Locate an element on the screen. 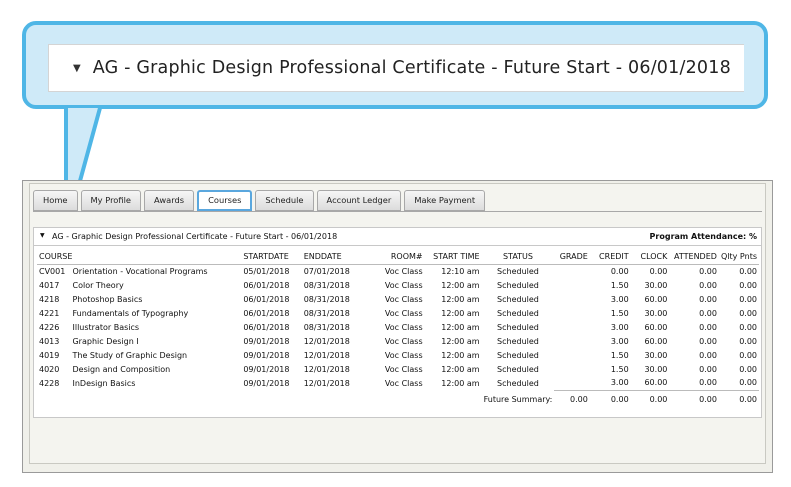 This screenshot has width=791, height=487. cell-course-name: InDesign Basics is located at coordinates (104, 383).